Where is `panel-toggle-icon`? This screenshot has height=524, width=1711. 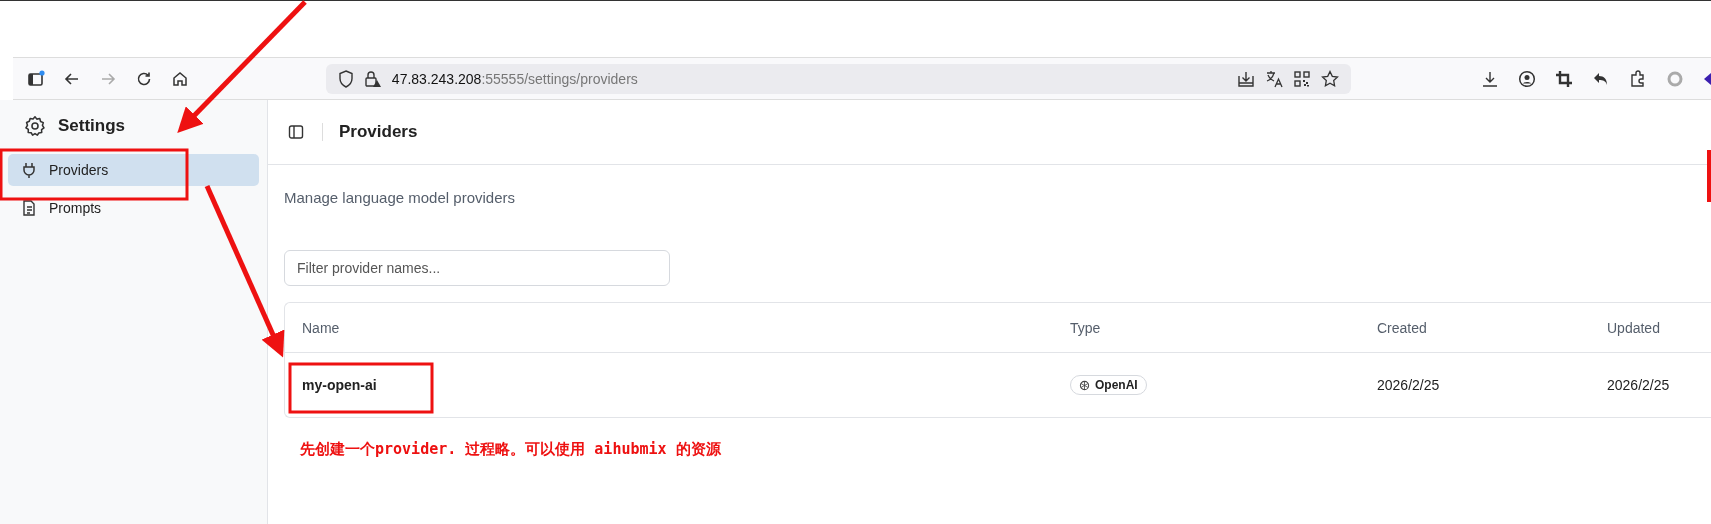
panel-toggle-icon is located at coordinates (296, 132).